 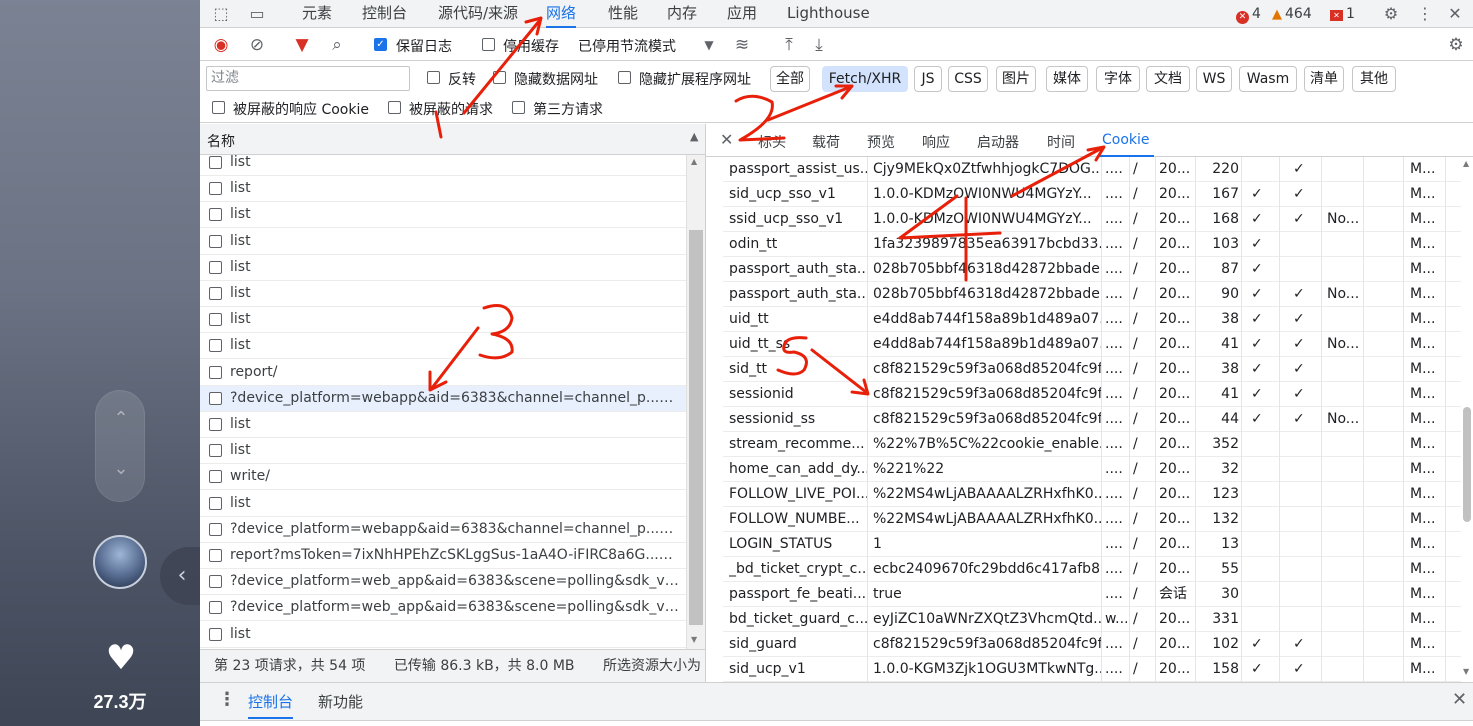 I want to click on tab-preview: 预览, so click(x=881, y=142).